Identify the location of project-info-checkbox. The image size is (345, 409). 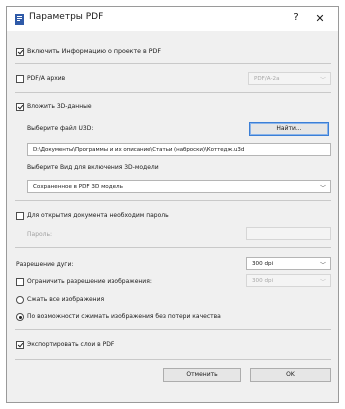
(20, 52).